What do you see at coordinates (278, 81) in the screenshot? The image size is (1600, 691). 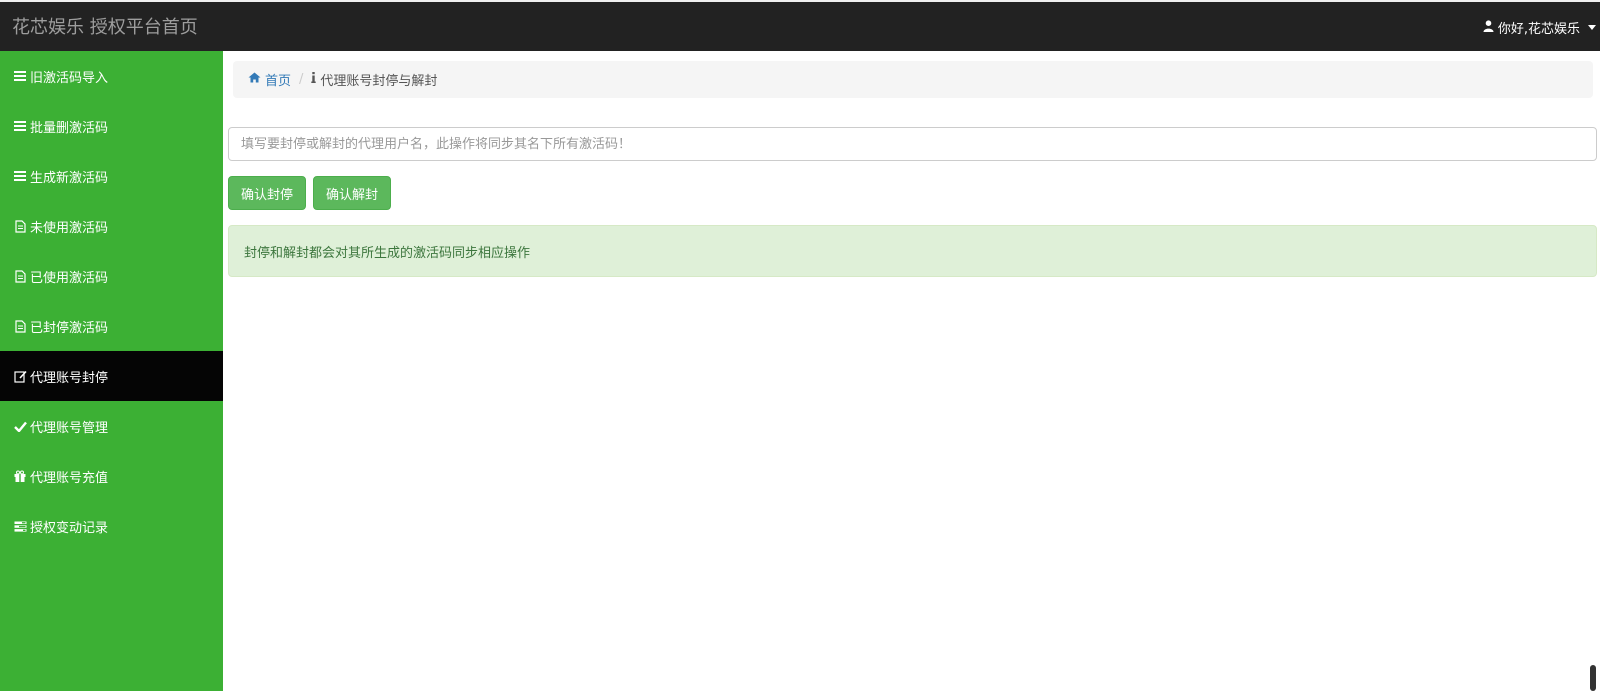 I see `breadcrumb-home-label: 首页` at bounding box center [278, 81].